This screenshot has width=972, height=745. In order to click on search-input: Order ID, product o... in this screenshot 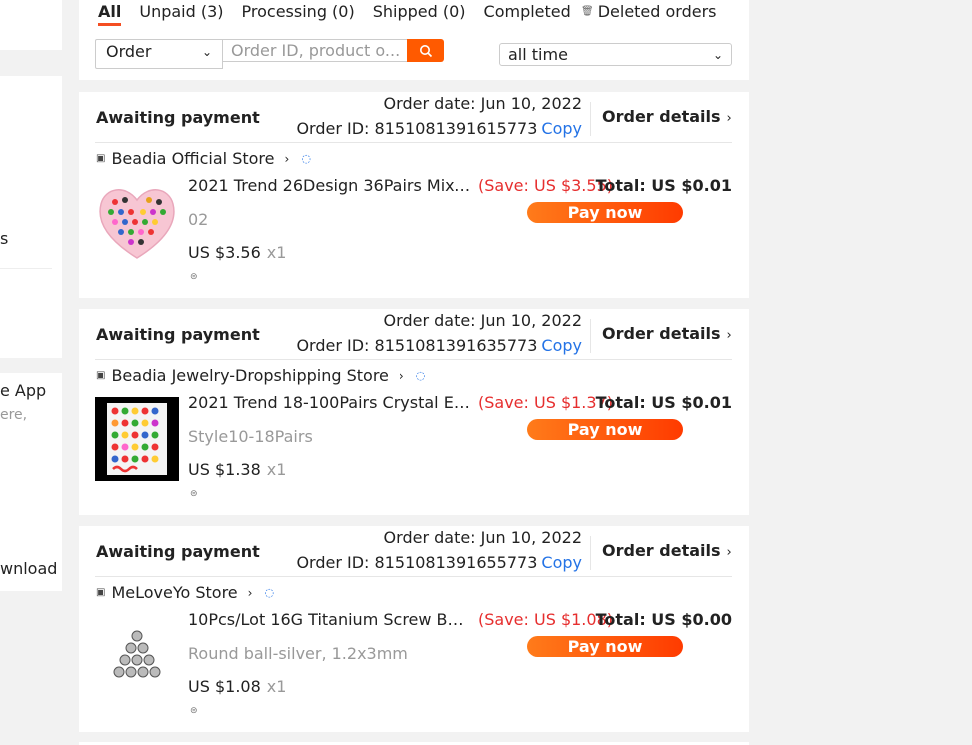, I will do `click(315, 50)`.